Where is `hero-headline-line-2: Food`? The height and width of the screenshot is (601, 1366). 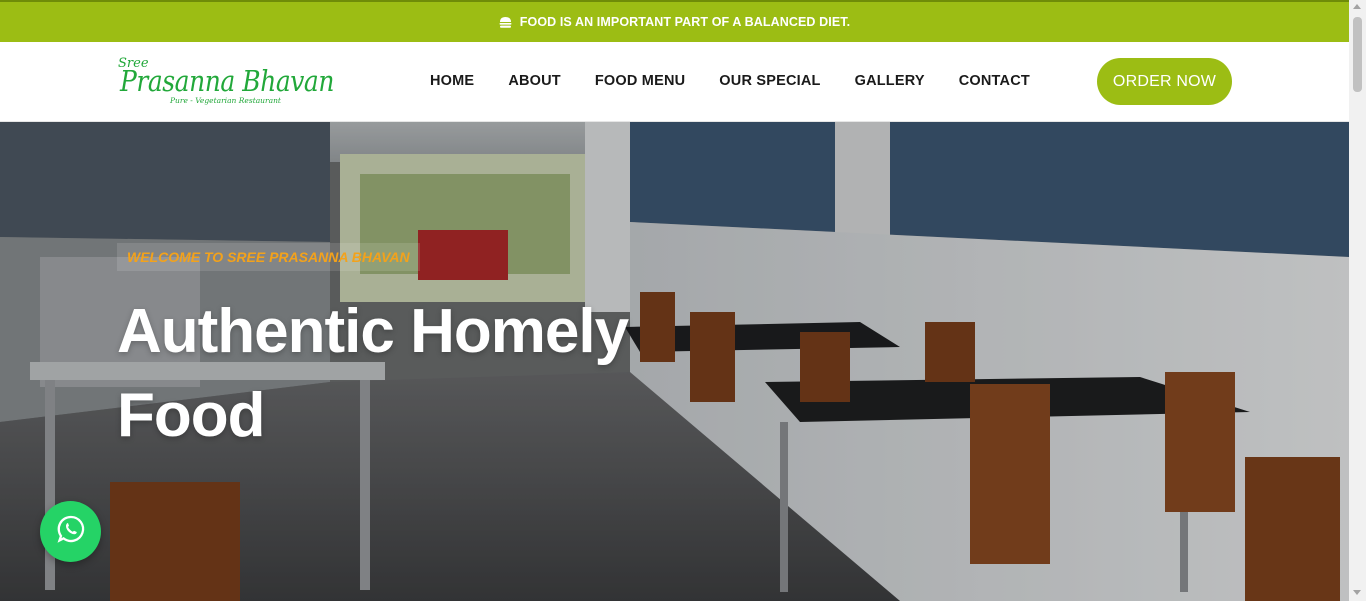 hero-headline-line-2: Food is located at coordinates (191, 415).